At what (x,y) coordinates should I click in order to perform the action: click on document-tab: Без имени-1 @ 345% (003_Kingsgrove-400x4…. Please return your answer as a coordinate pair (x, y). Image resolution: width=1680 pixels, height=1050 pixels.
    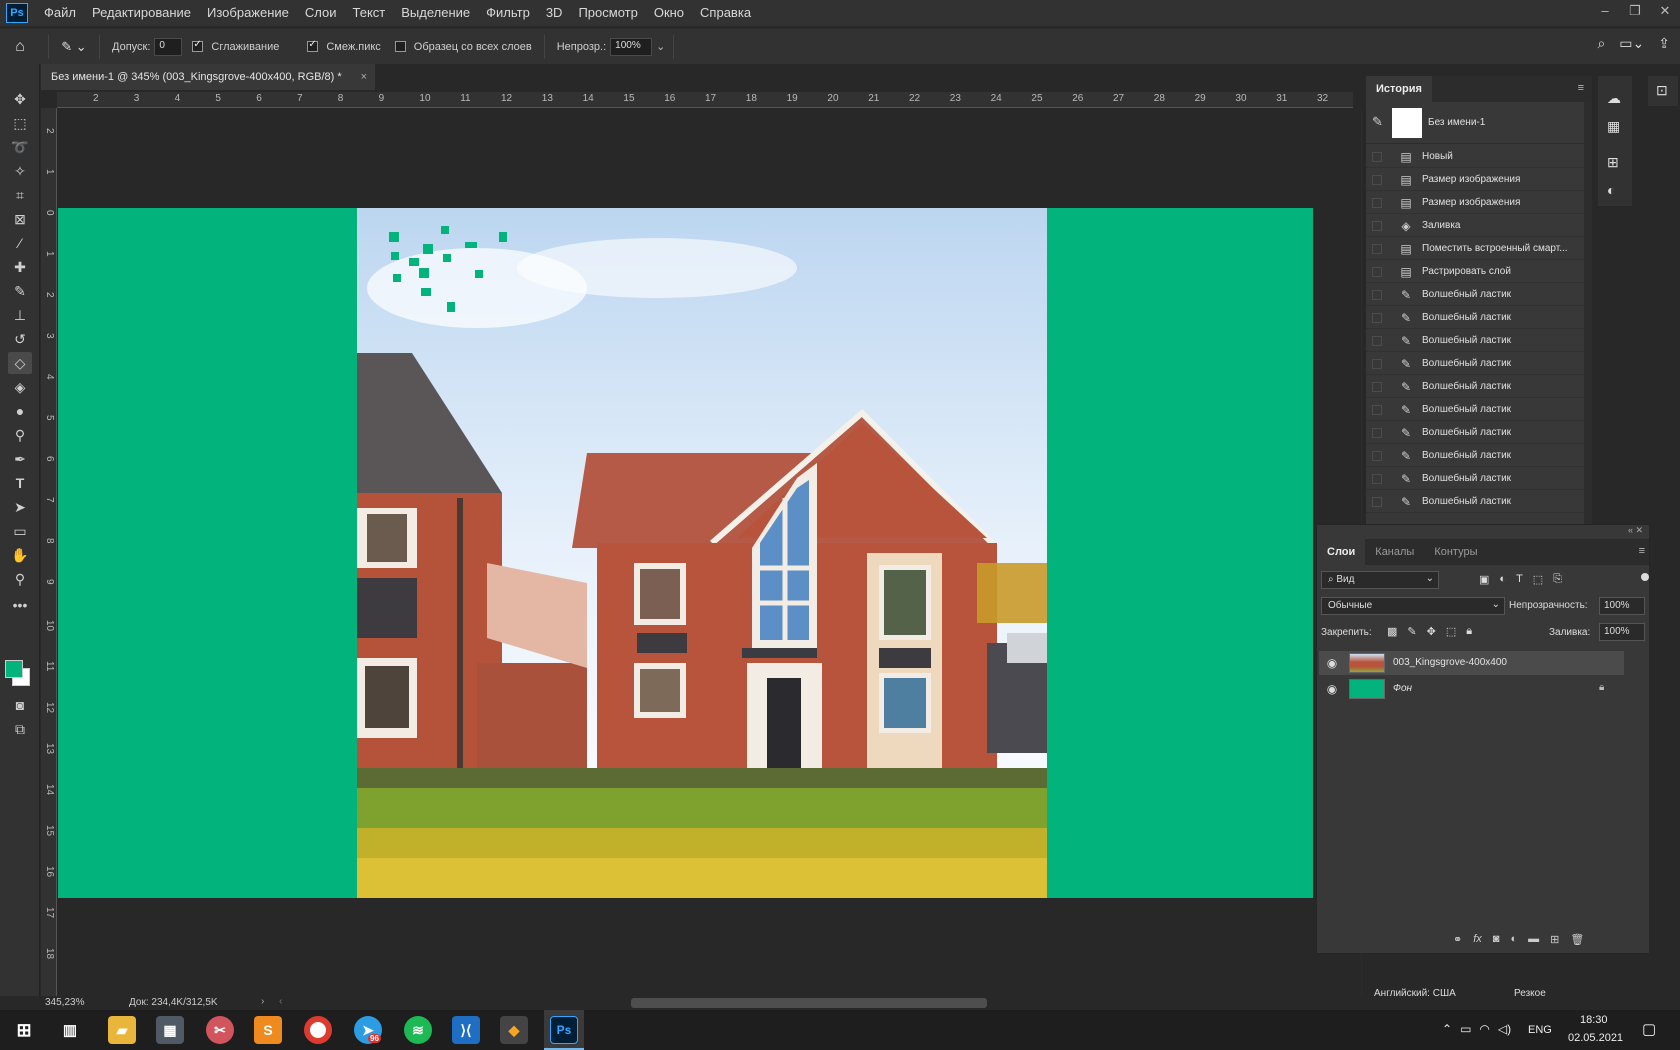
    Looking at the image, I should click on (208, 77).